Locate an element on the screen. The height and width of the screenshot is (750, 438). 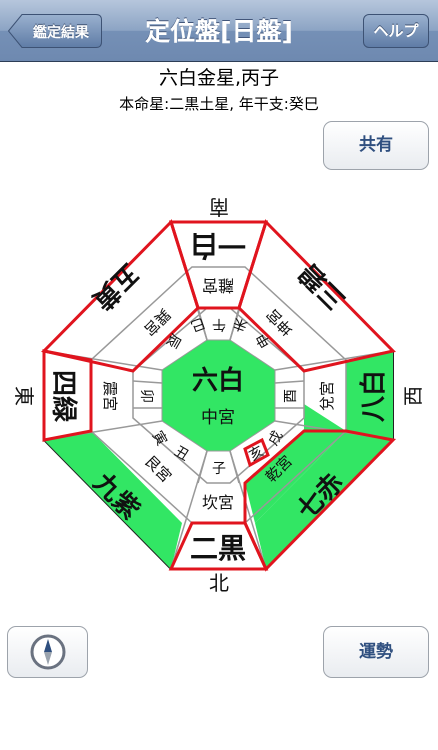
center-star: 六白 is located at coordinates (218, 380).